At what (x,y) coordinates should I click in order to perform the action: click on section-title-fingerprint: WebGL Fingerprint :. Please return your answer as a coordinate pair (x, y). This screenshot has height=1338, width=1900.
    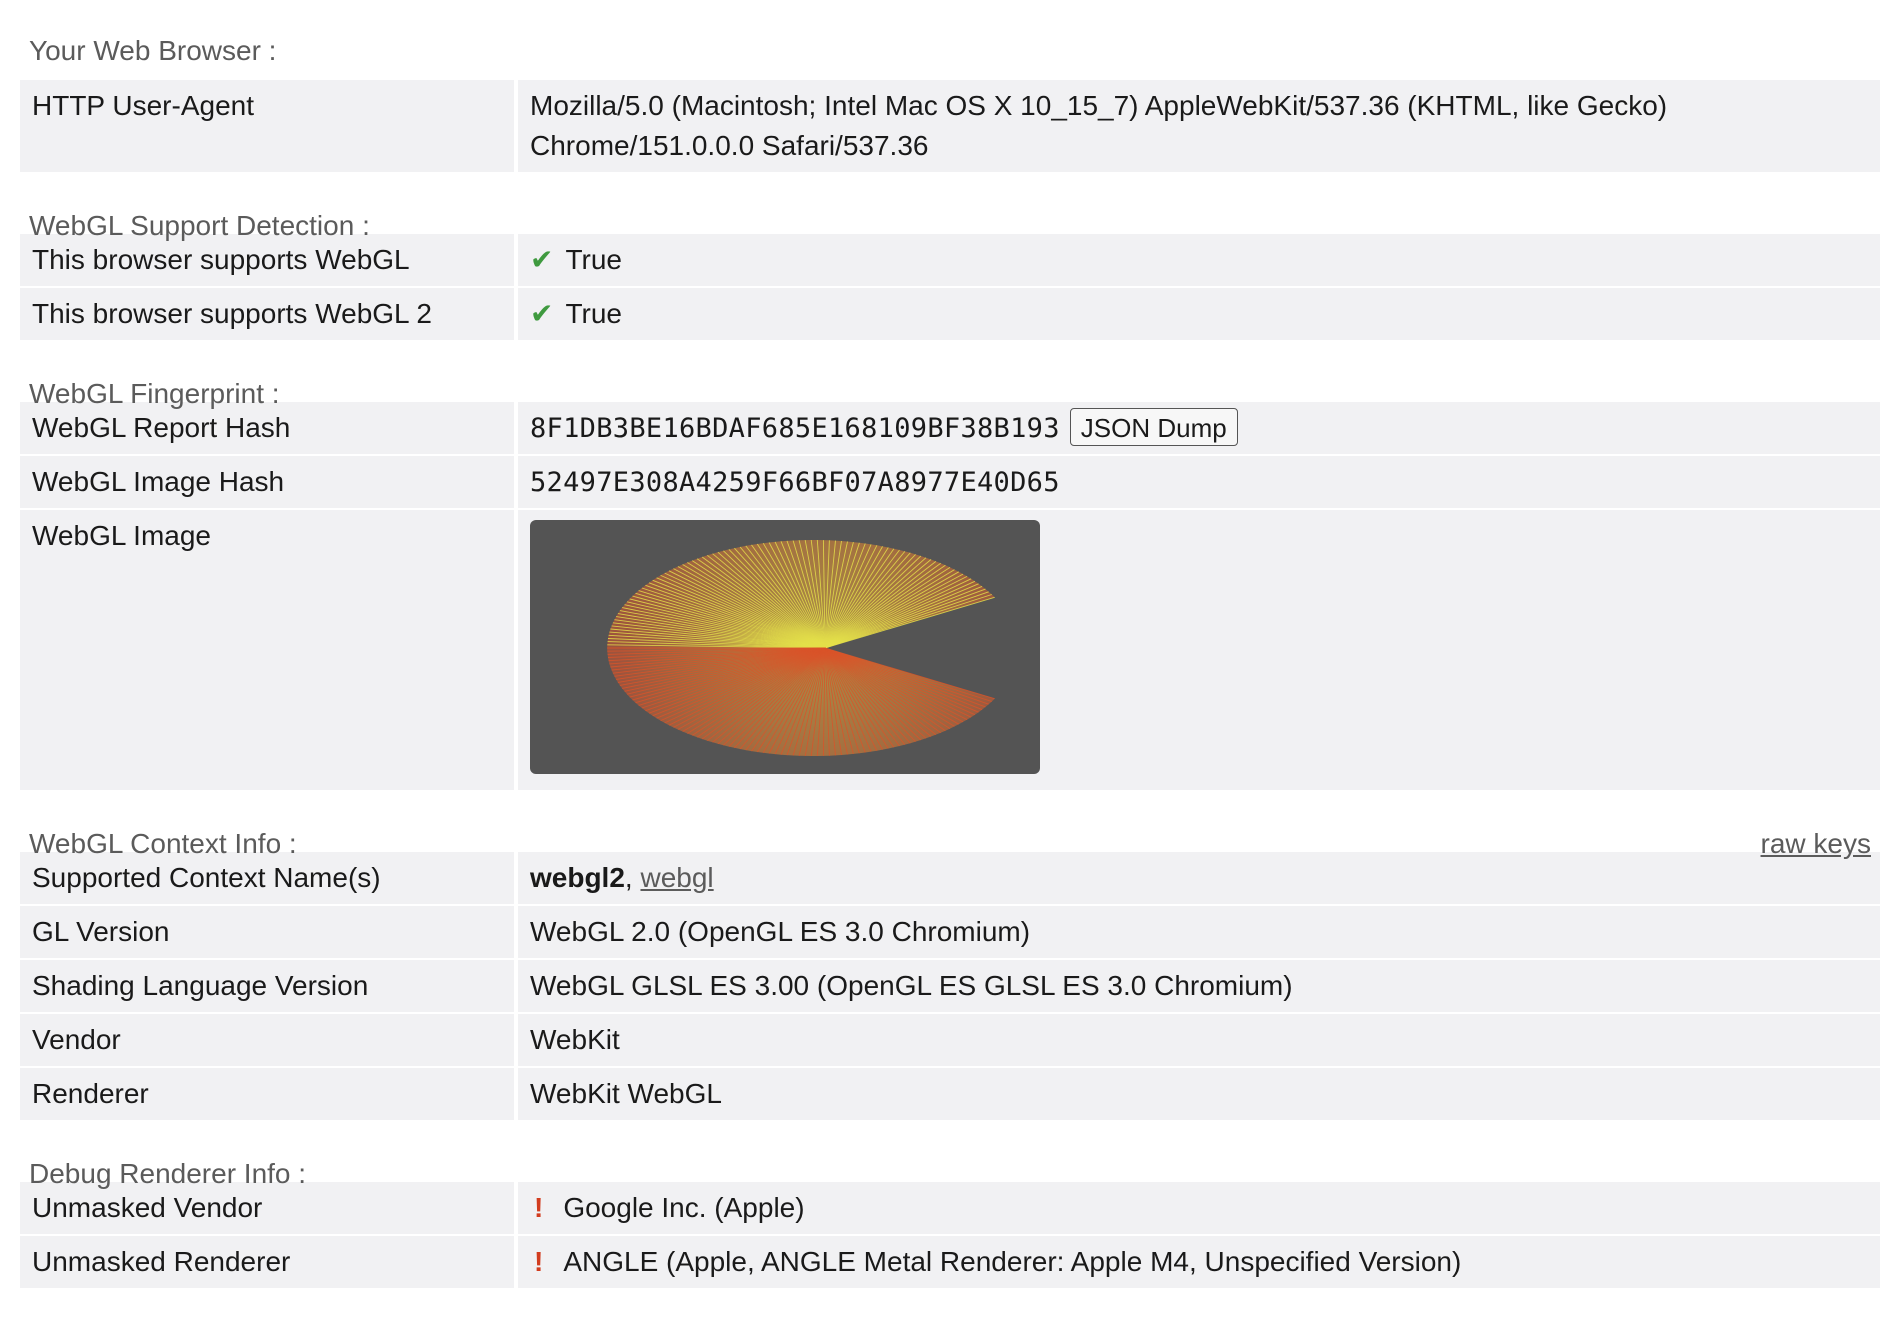
    Looking at the image, I should click on (154, 393).